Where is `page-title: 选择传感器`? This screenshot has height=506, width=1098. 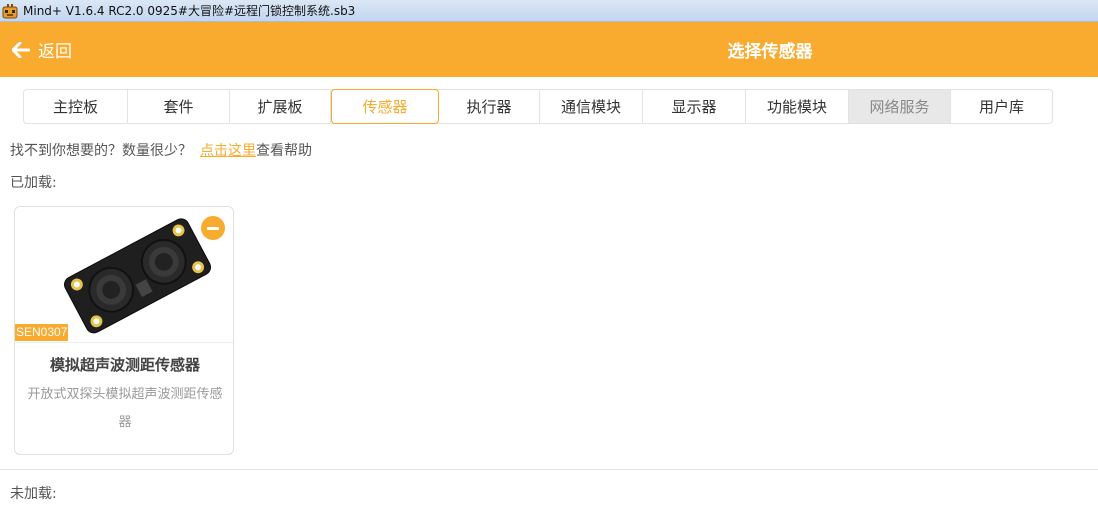
page-title: 选择传感器 is located at coordinates (770, 52).